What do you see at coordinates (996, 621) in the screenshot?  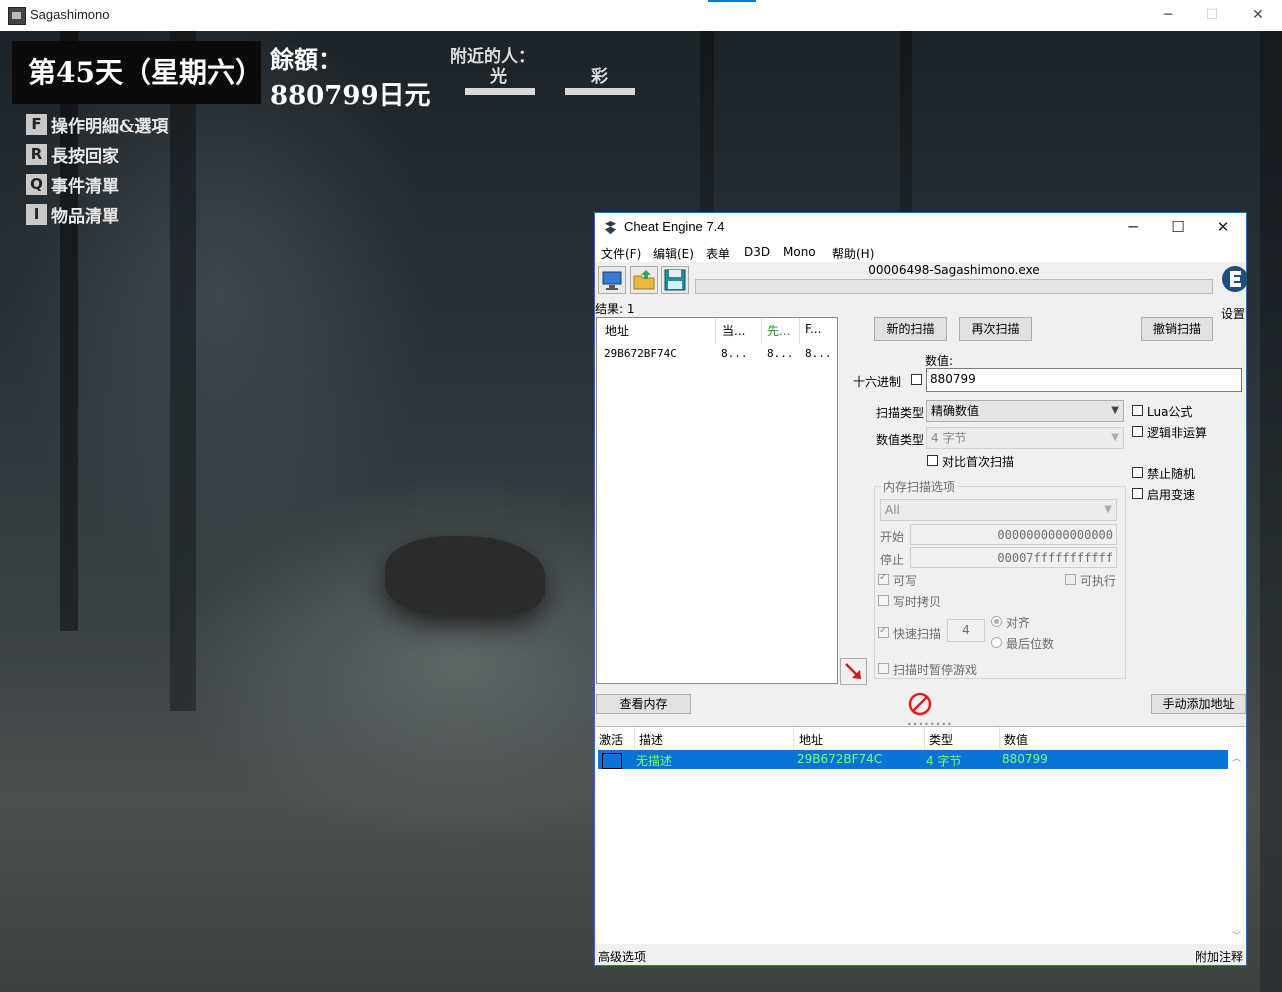 I see `alignment-radio` at bounding box center [996, 621].